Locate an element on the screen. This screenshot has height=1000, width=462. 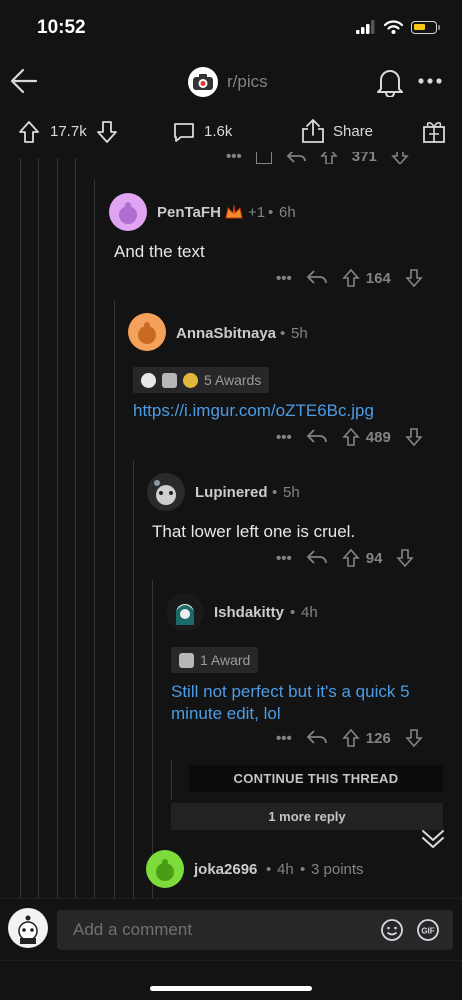
emoji-icon is located at coordinates (392, 930).